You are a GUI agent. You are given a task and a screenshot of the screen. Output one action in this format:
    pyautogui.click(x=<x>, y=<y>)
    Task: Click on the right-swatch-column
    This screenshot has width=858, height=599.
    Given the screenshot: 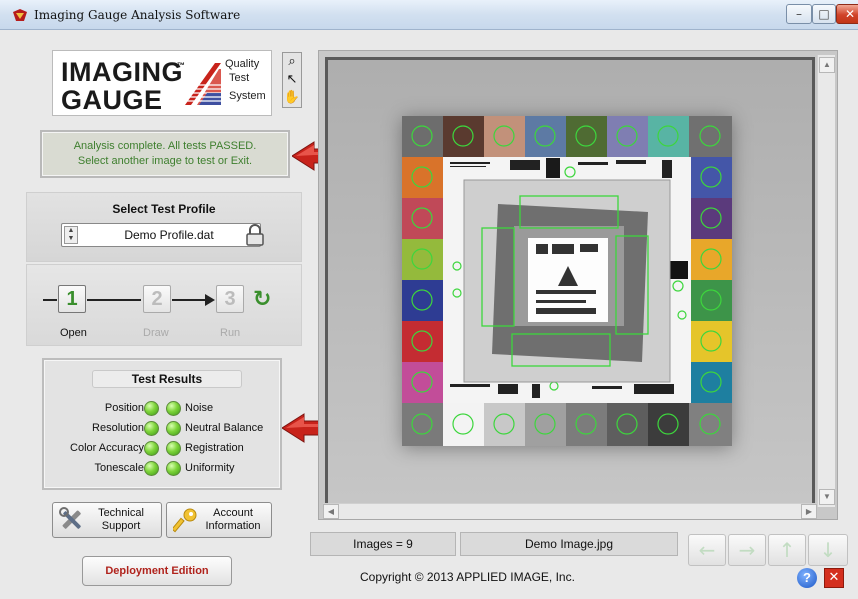 What is the action you would take?
    pyautogui.click(x=711, y=280)
    